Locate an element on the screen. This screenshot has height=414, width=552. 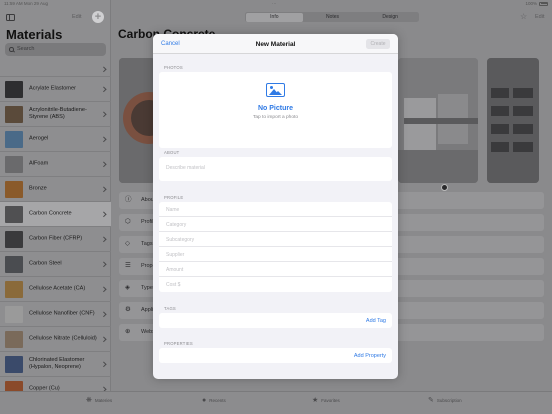
tab-materies: ❋ Materies is located at coordinates (99, 400).